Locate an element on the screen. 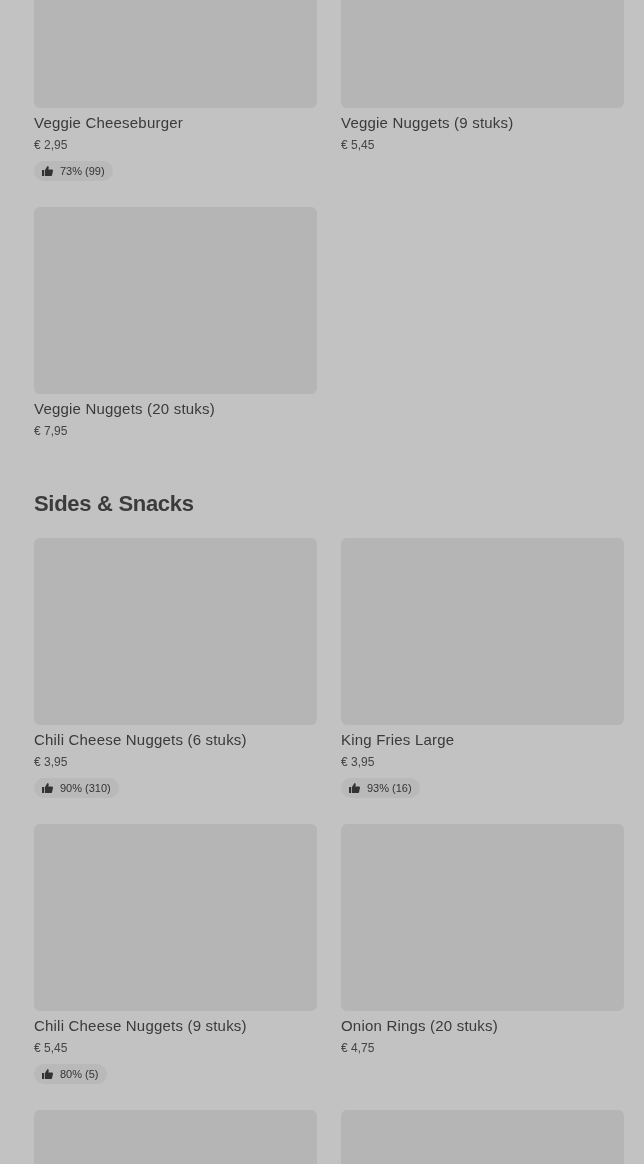 The image size is (644, 1164). rating-text: 90% (310) is located at coordinates (85, 788).